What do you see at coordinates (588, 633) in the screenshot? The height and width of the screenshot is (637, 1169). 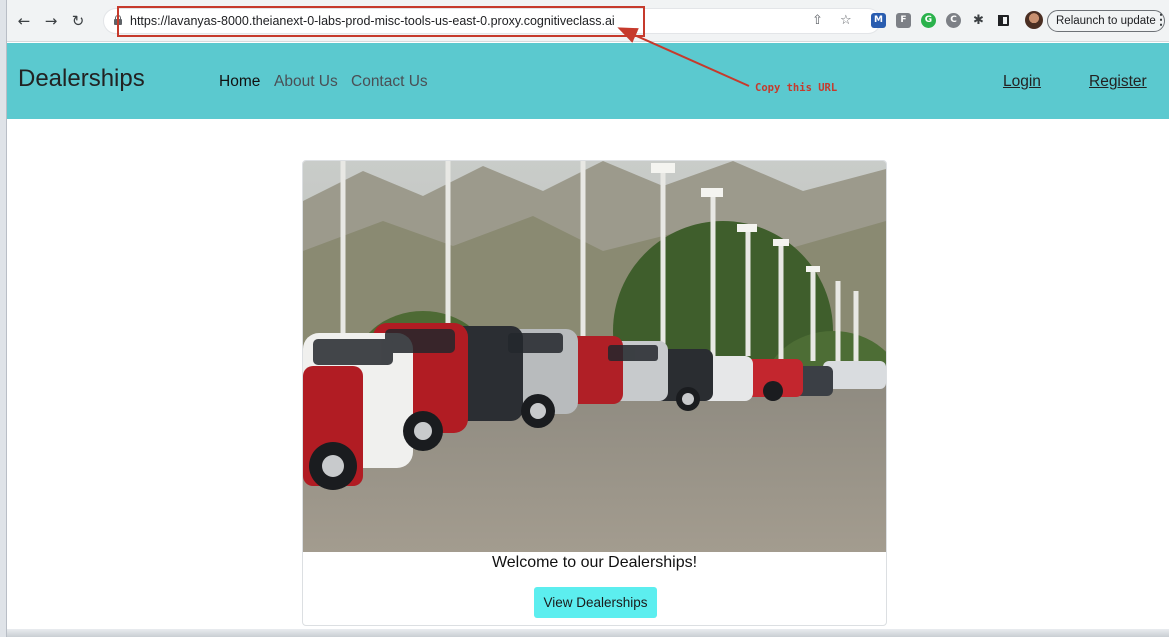 I see `window-bottom-edge` at bounding box center [588, 633].